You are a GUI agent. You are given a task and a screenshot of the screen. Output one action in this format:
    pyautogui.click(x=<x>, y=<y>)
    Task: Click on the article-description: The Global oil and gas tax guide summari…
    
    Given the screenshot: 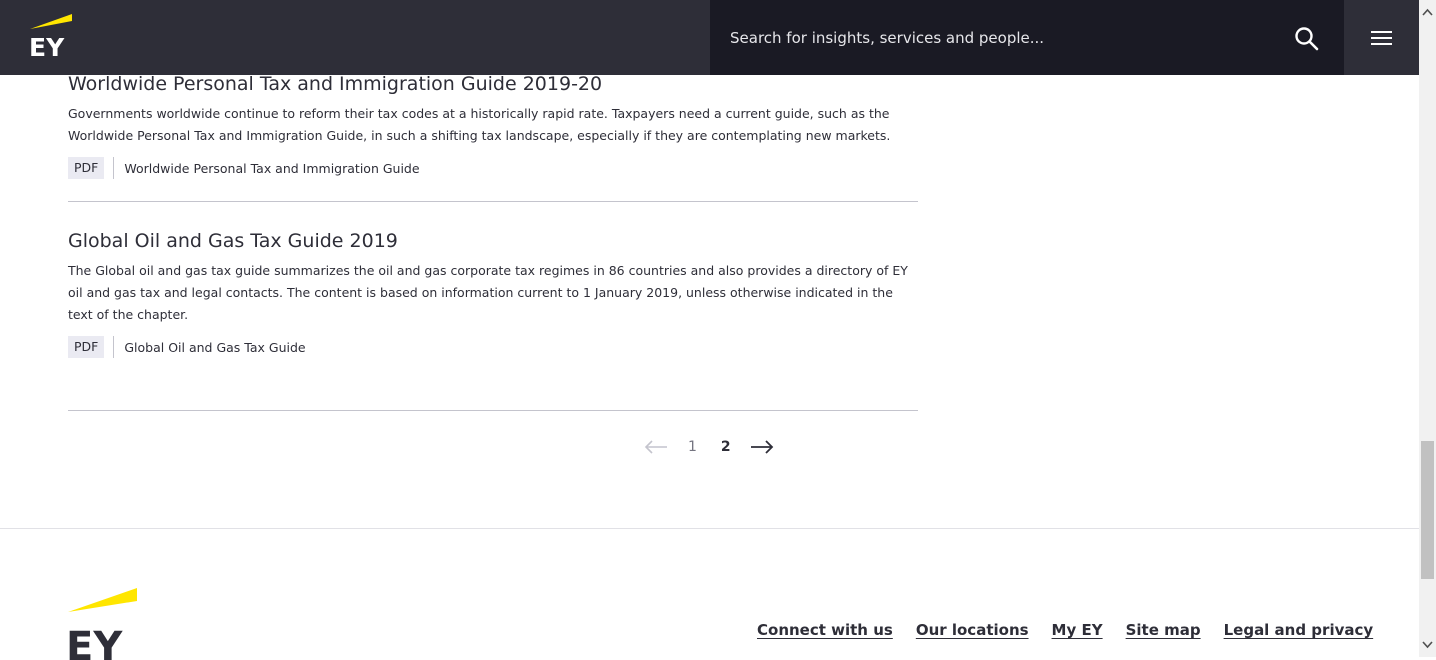 What is the action you would take?
    pyautogui.click(x=488, y=292)
    